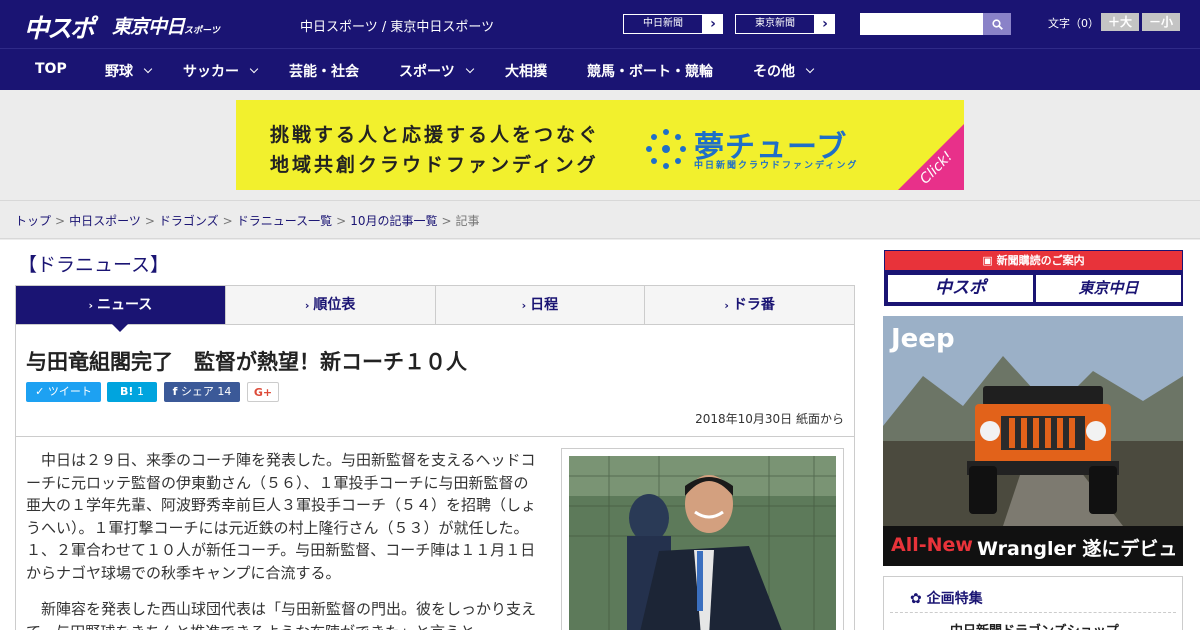 The height and width of the screenshot is (630, 1200). I want to click on nav-item-entertainment: 芸能・社会, so click(324, 71).